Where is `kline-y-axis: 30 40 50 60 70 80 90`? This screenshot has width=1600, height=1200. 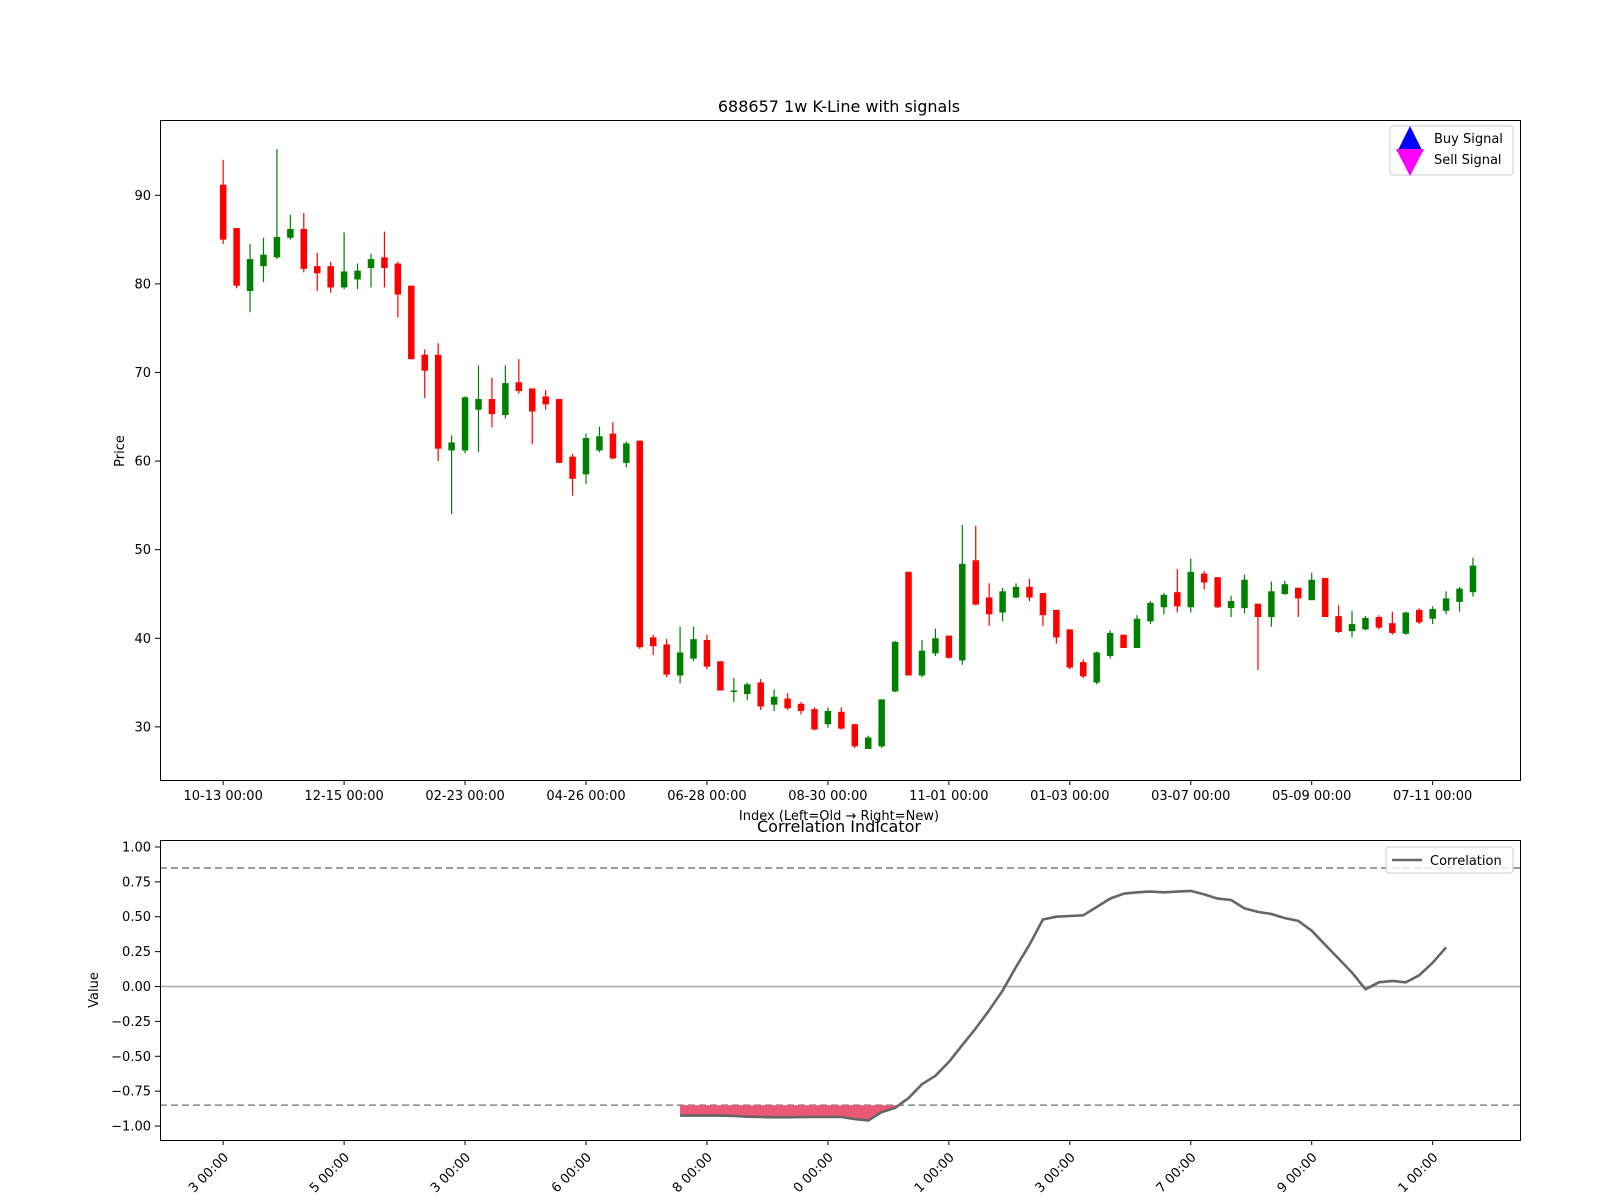 kline-y-axis: 30 40 50 60 70 80 90 is located at coordinates (147, 462).